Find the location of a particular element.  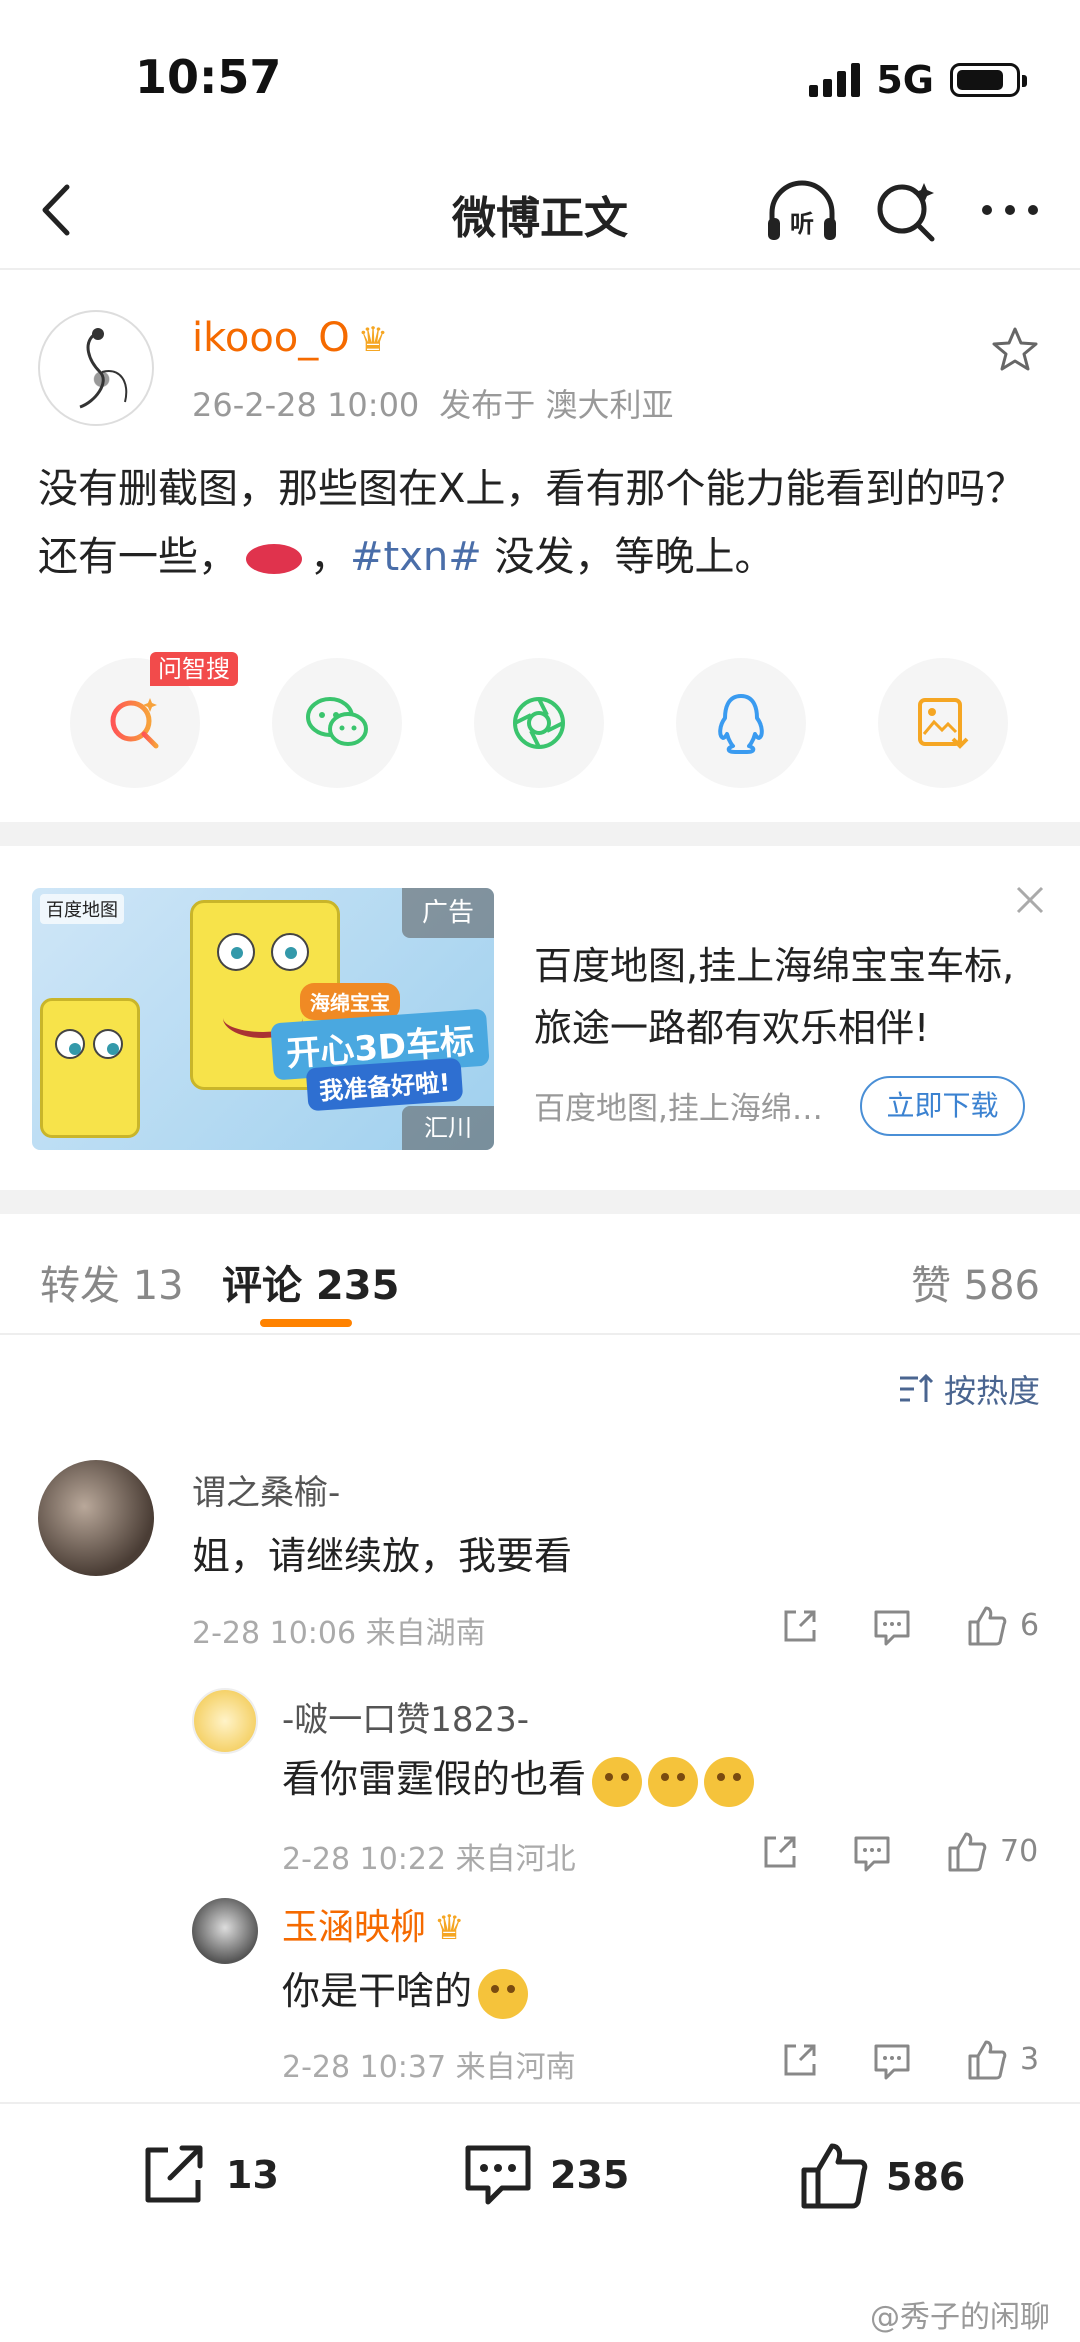

sort-label: 按热度 is located at coordinates (991, 1391).